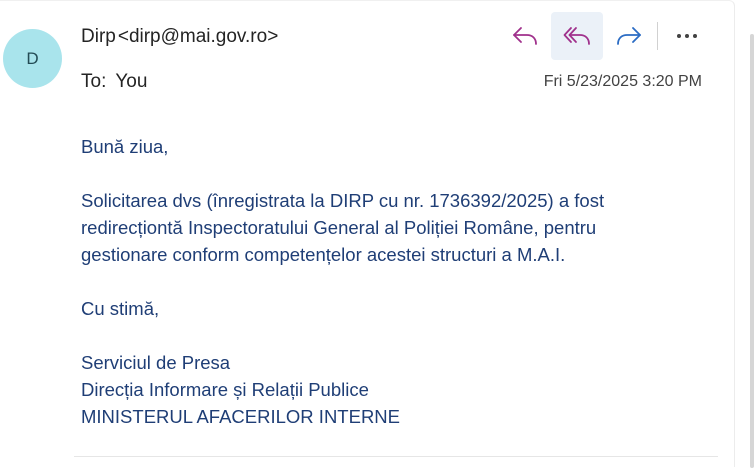 The width and height of the screenshot is (754, 468). I want to click on message-actions-toolbar, so click(605, 36).